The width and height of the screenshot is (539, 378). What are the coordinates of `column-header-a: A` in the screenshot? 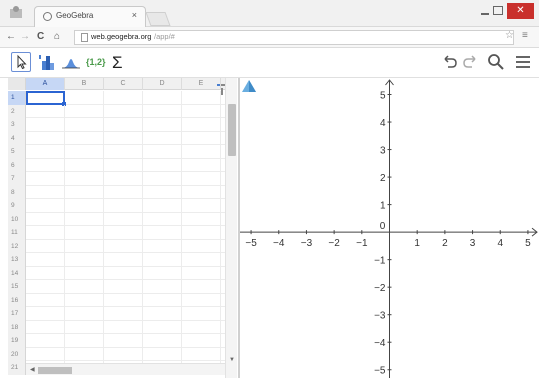 It's located at (45, 84).